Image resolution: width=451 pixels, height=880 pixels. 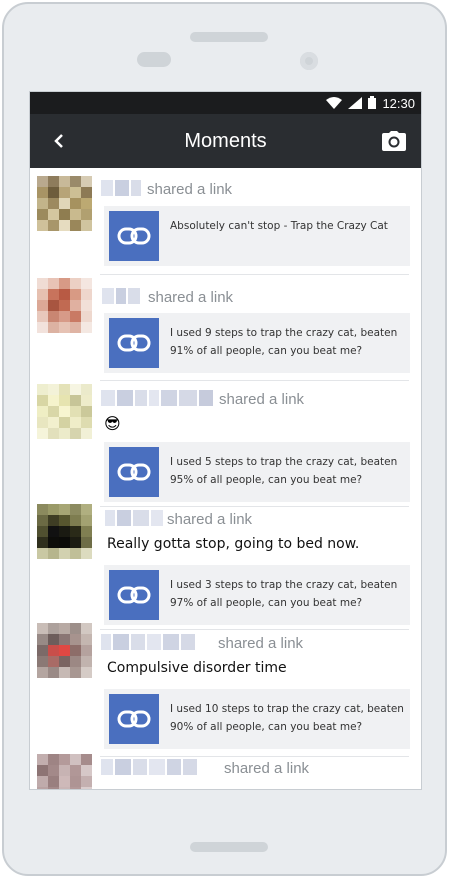 What do you see at coordinates (112, 423) in the screenshot?
I see `sunglasses-emoji: 😎` at bounding box center [112, 423].